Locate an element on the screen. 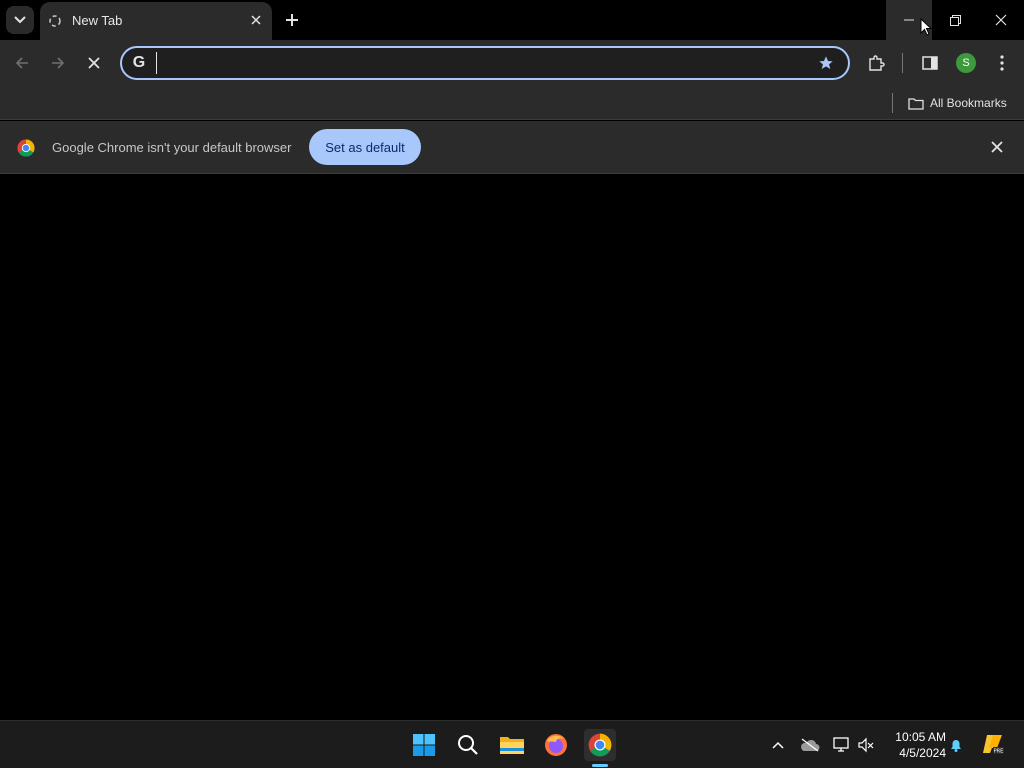 This screenshot has width=1024, height=768. system-clock: 10:05 AM 4/5/2024 is located at coordinates (915, 745).